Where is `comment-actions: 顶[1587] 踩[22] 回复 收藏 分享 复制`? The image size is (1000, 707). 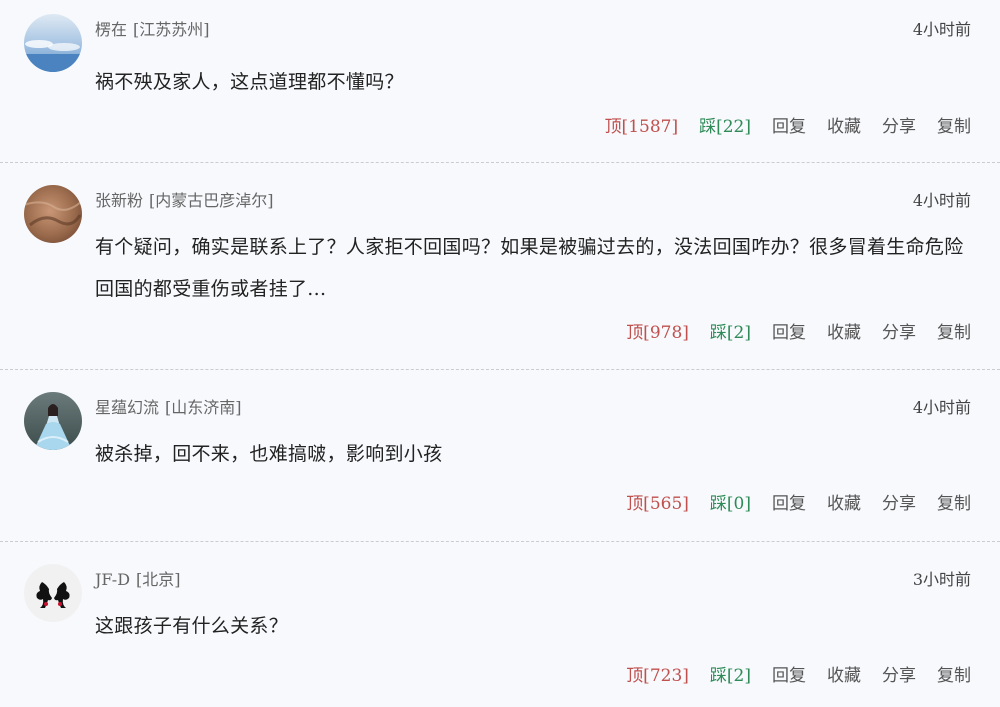
comment-actions: 顶[1587] 踩[22] 回复 收藏 分享 复制 is located at coordinates (777, 124).